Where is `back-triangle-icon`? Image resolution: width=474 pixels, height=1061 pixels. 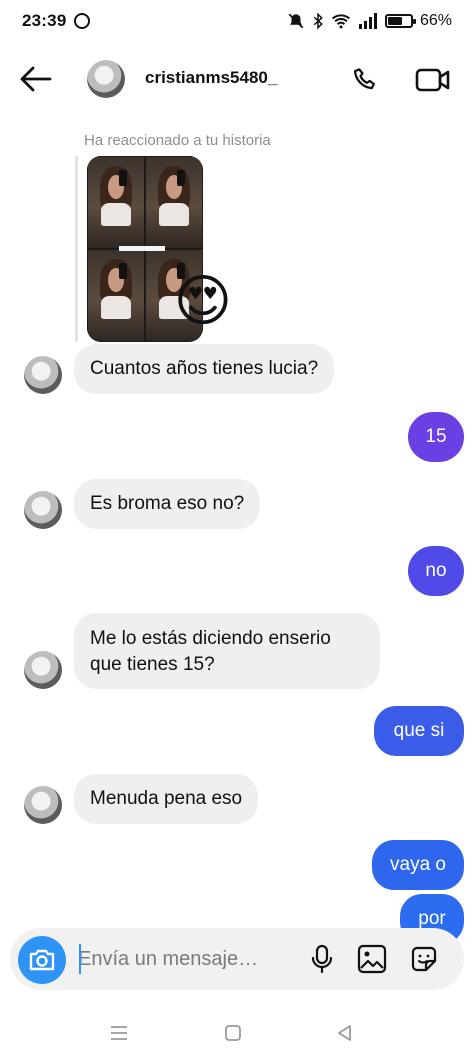 back-triangle-icon is located at coordinates (344, 1033).